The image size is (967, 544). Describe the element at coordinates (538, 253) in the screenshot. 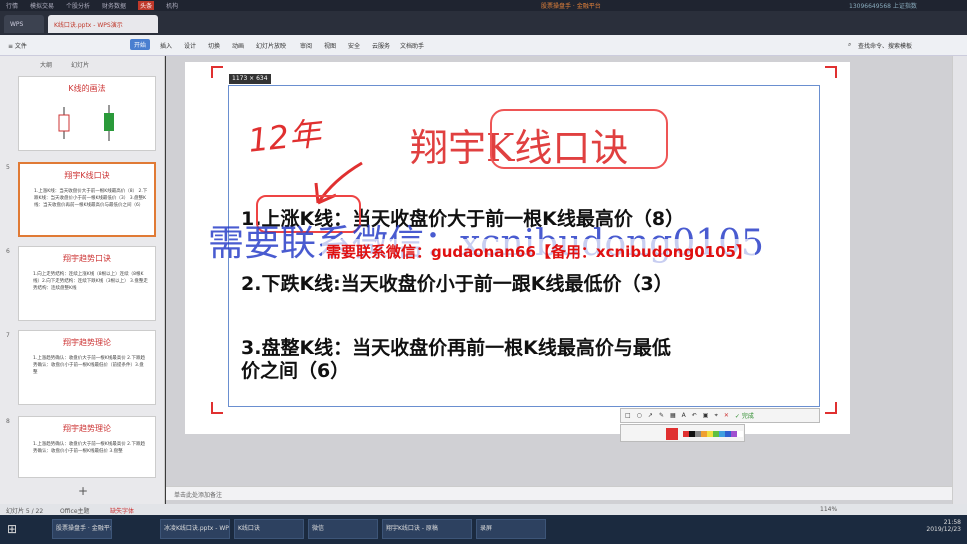

I see `watermark-red: 需要联系微信：gudaonan66【备用：xcnibudong0105】` at that location.